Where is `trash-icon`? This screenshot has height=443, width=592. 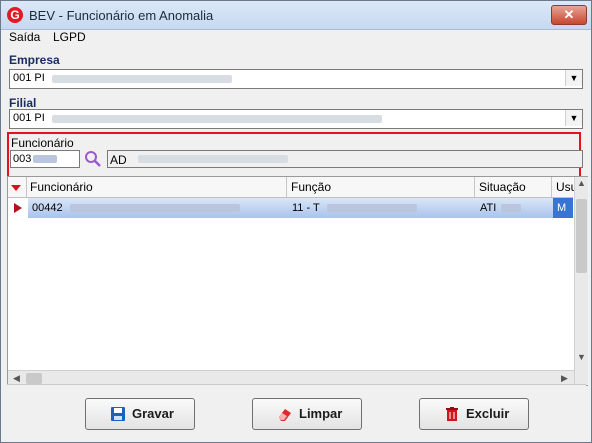
trash-icon is located at coordinates (452, 414).